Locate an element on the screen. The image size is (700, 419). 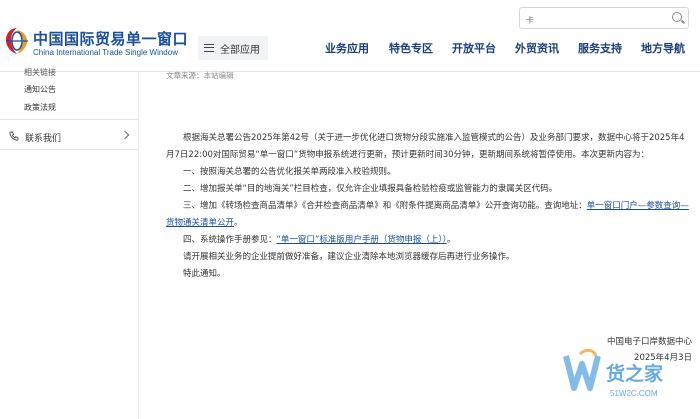
article-note: 请开展相关业务的企业提前做好准备，建议企业清除本地浏览器缓存后再进行业务操作。 is located at coordinates (349, 257).